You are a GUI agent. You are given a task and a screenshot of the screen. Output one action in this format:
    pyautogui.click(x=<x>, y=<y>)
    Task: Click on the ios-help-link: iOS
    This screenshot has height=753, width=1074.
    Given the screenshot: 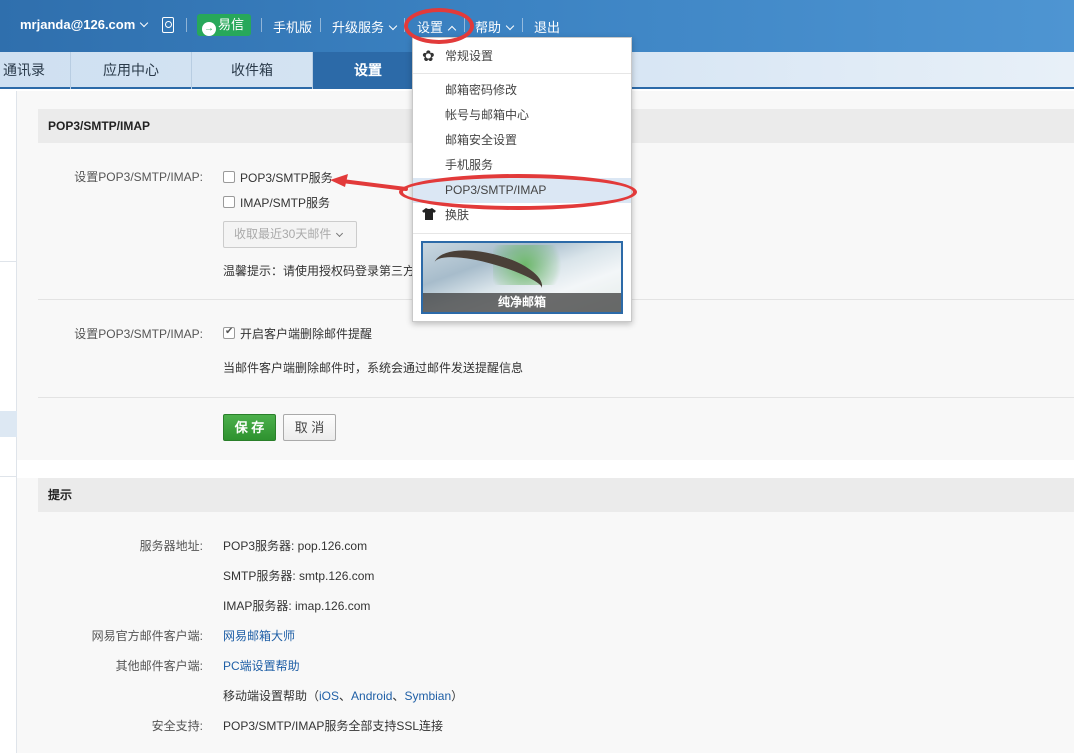 What is the action you would take?
    pyautogui.click(x=329, y=696)
    